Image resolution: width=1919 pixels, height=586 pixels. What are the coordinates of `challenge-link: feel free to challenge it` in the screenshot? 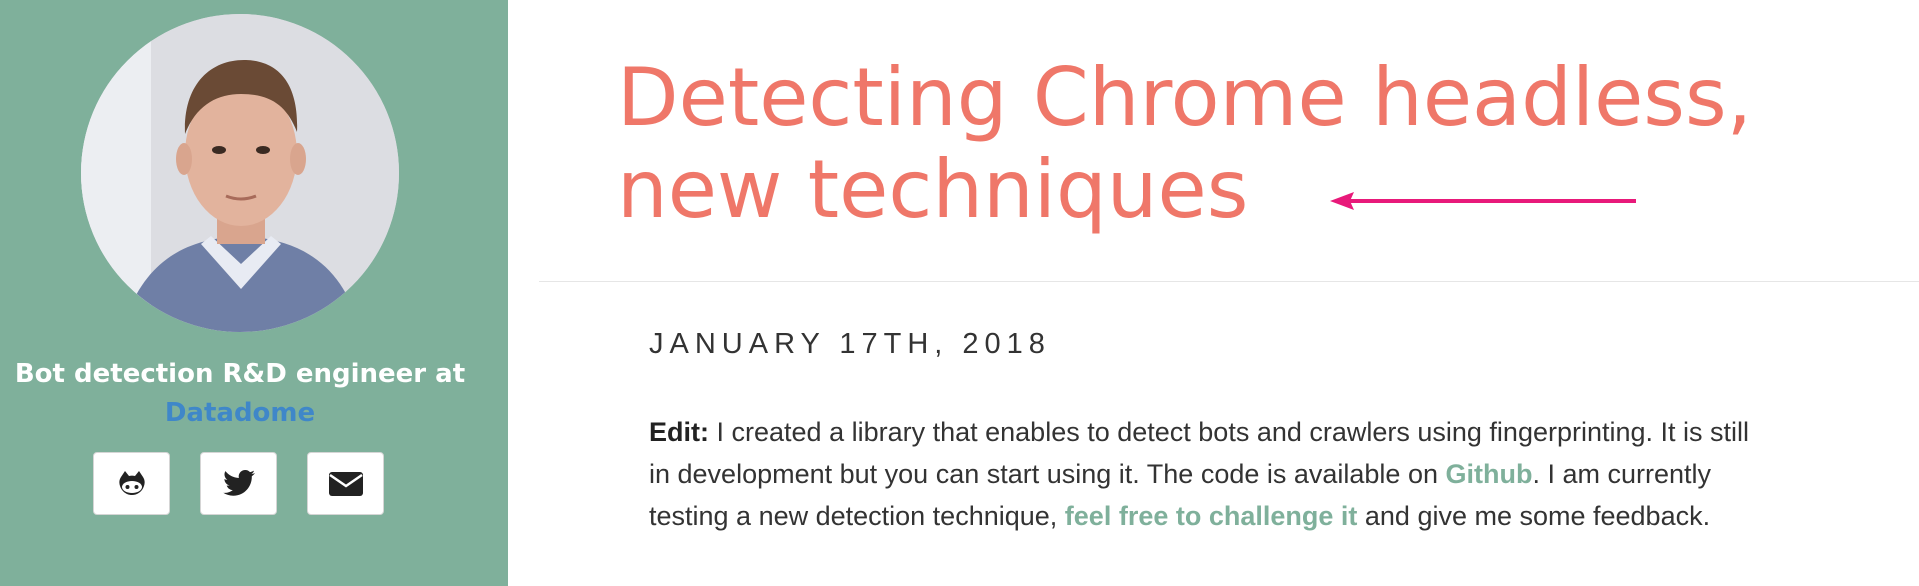 It's located at (1211, 516).